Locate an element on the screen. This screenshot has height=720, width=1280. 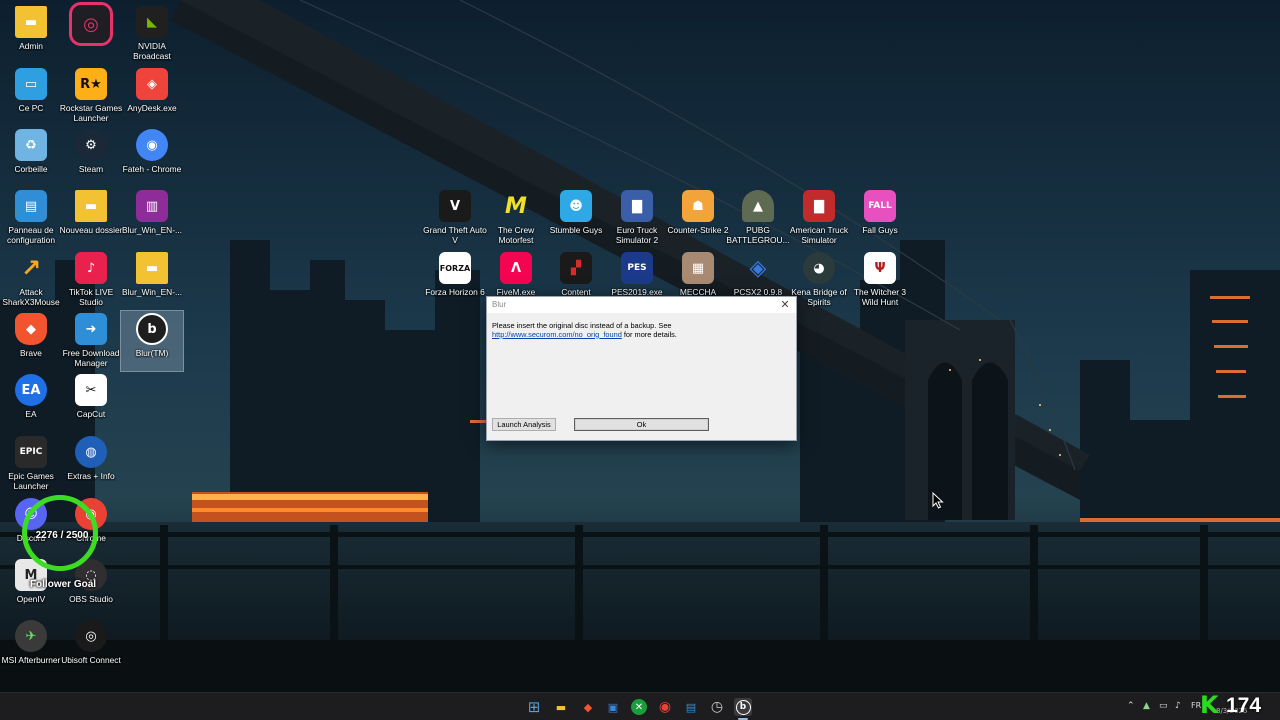
file-explorer-icon: ▬ is located at coordinates (561, 707).